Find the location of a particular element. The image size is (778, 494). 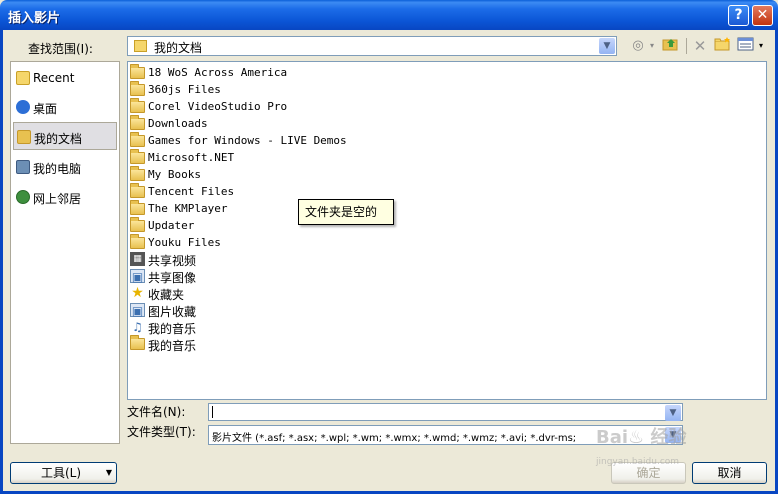

window-border-left is located at coordinates (1, 262).